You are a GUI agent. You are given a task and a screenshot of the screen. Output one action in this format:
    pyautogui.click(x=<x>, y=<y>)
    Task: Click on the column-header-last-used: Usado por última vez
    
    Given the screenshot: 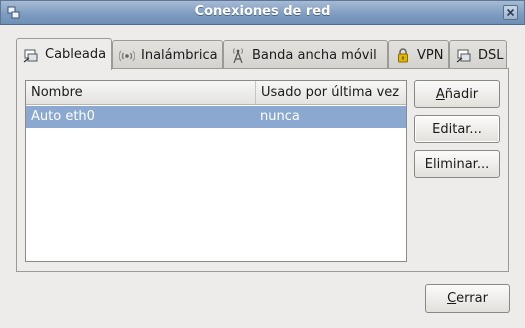 What is the action you would take?
    pyautogui.click(x=331, y=93)
    